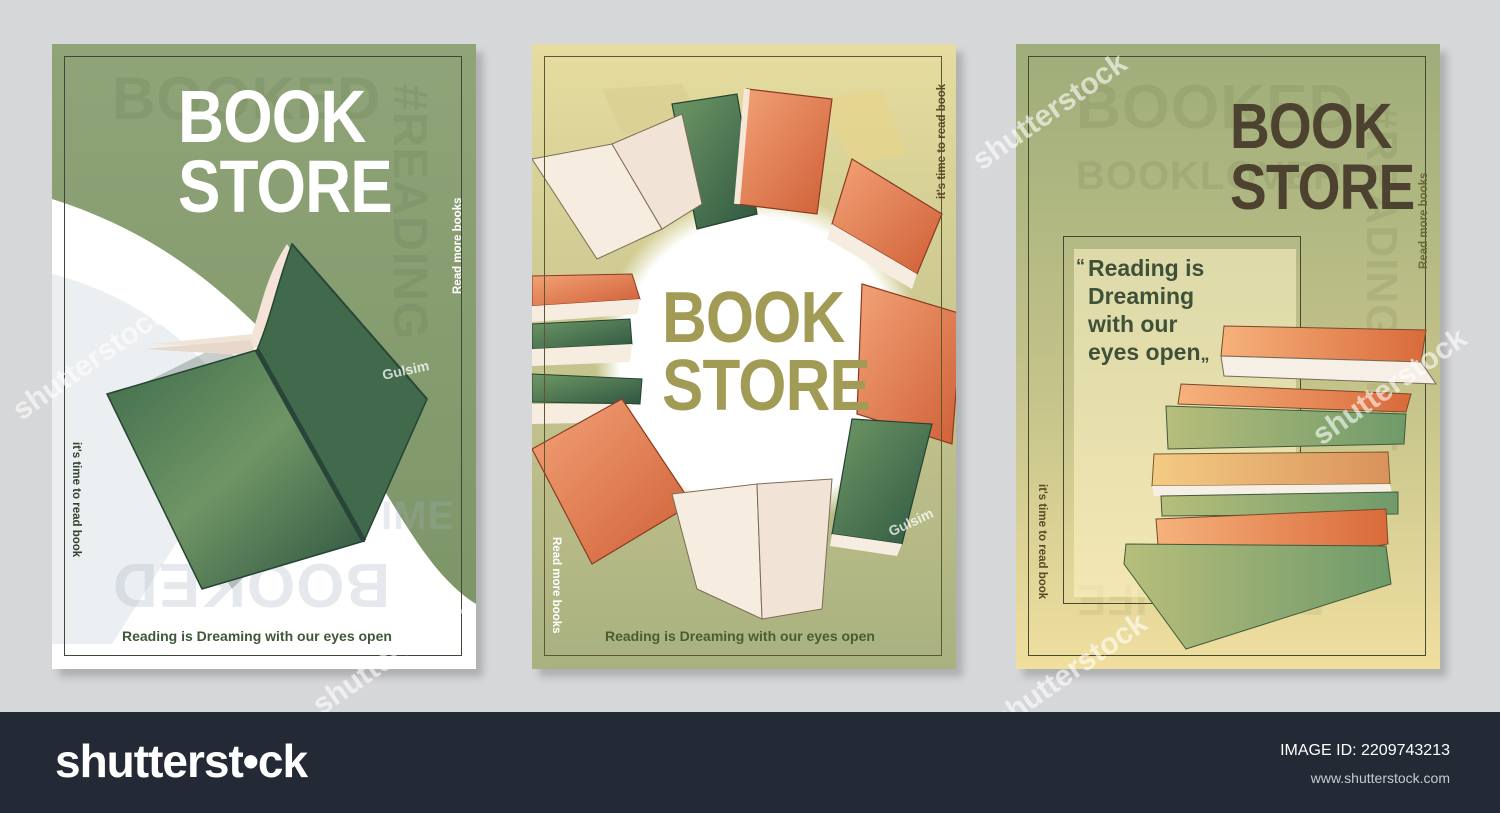 The height and width of the screenshot is (813, 1500). What do you see at coordinates (766, 386) in the screenshot?
I see `title-line-2: STORE` at bounding box center [766, 386].